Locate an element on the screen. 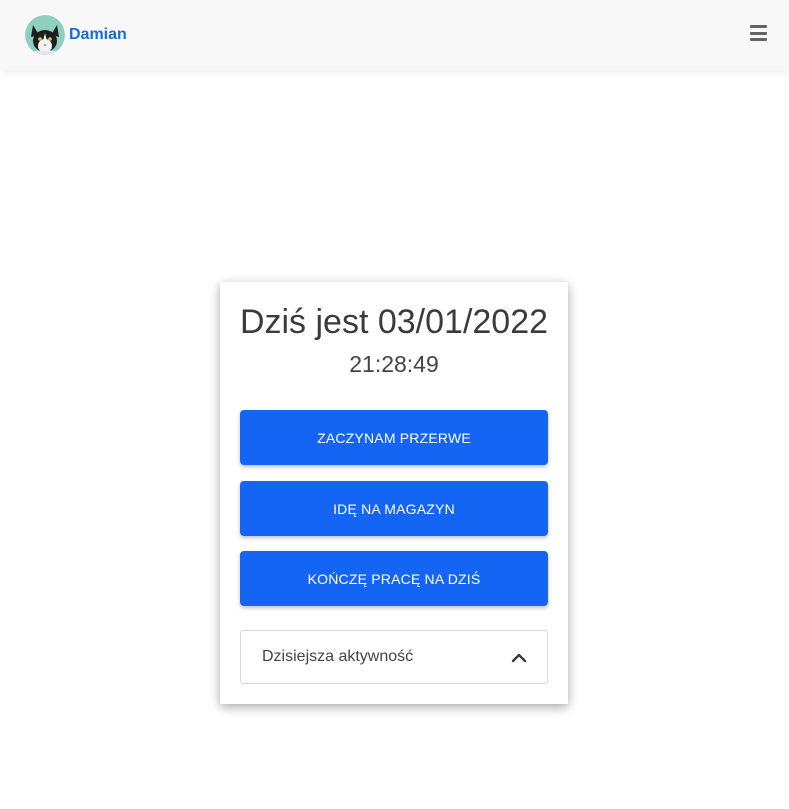 This screenshot has width=789, height=809. start-break-button: ZACZYNAM PRZERWE is located at coordinates (394, 437).